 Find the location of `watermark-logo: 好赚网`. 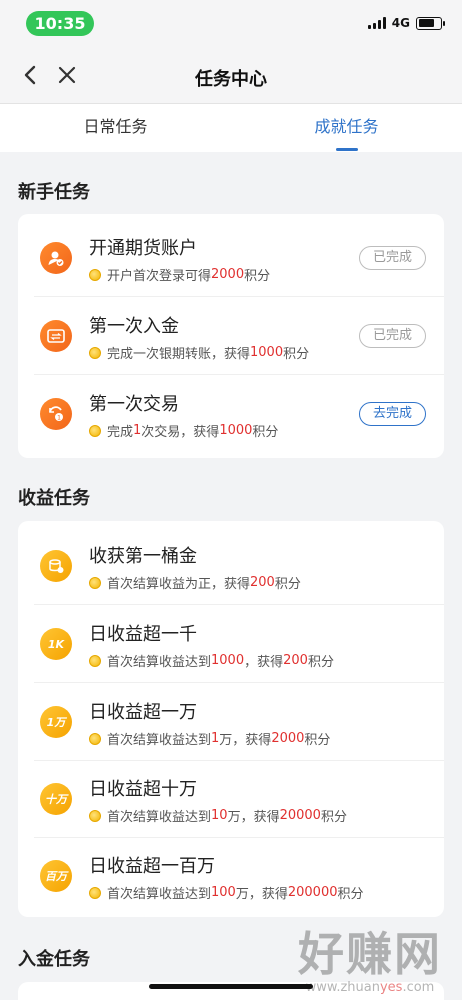

watermark-logo: 好赚网 is located at coordinates (370, 954).